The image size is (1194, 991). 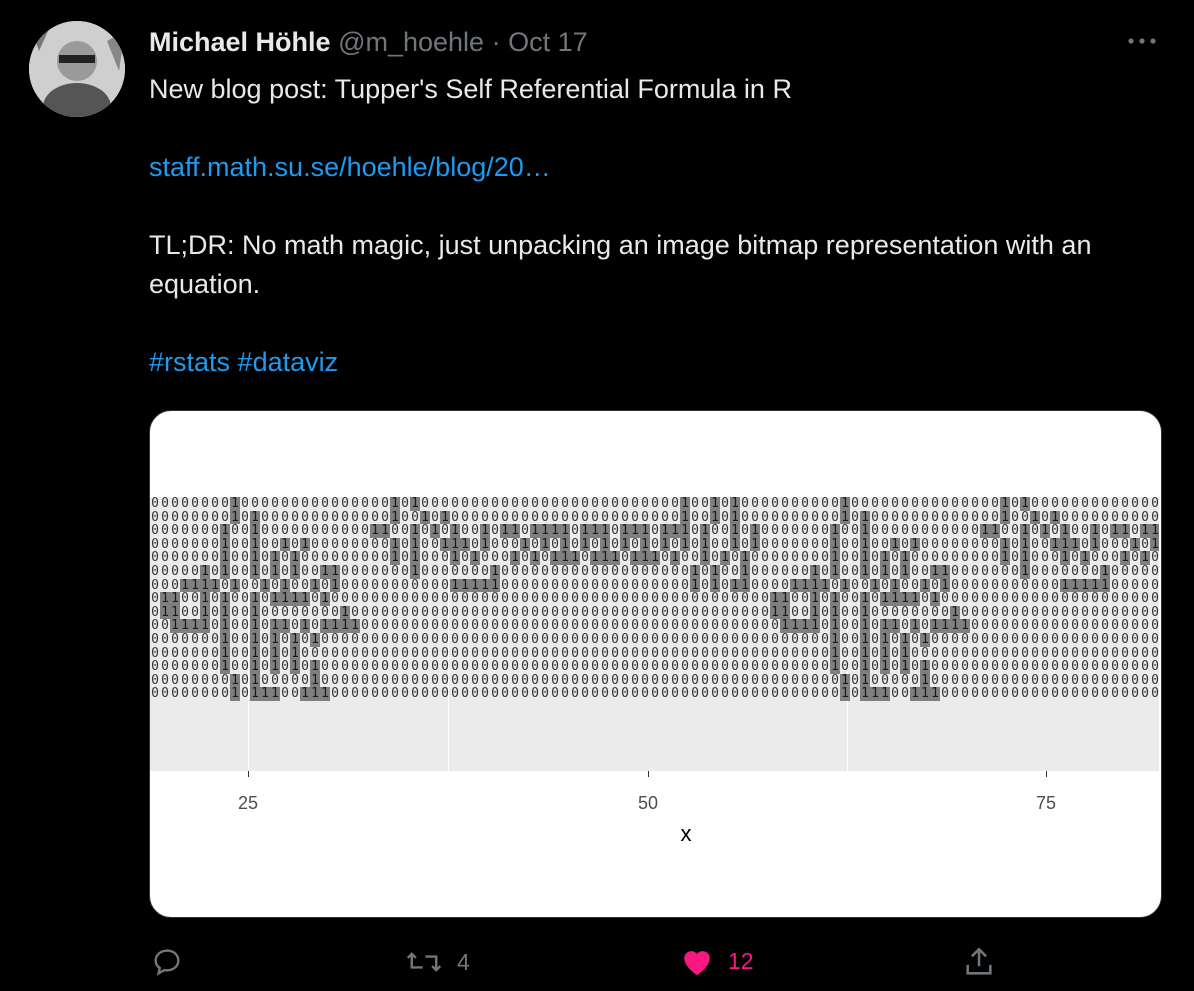 I want to click on more-options-icon, so click(x=1142, y=40).